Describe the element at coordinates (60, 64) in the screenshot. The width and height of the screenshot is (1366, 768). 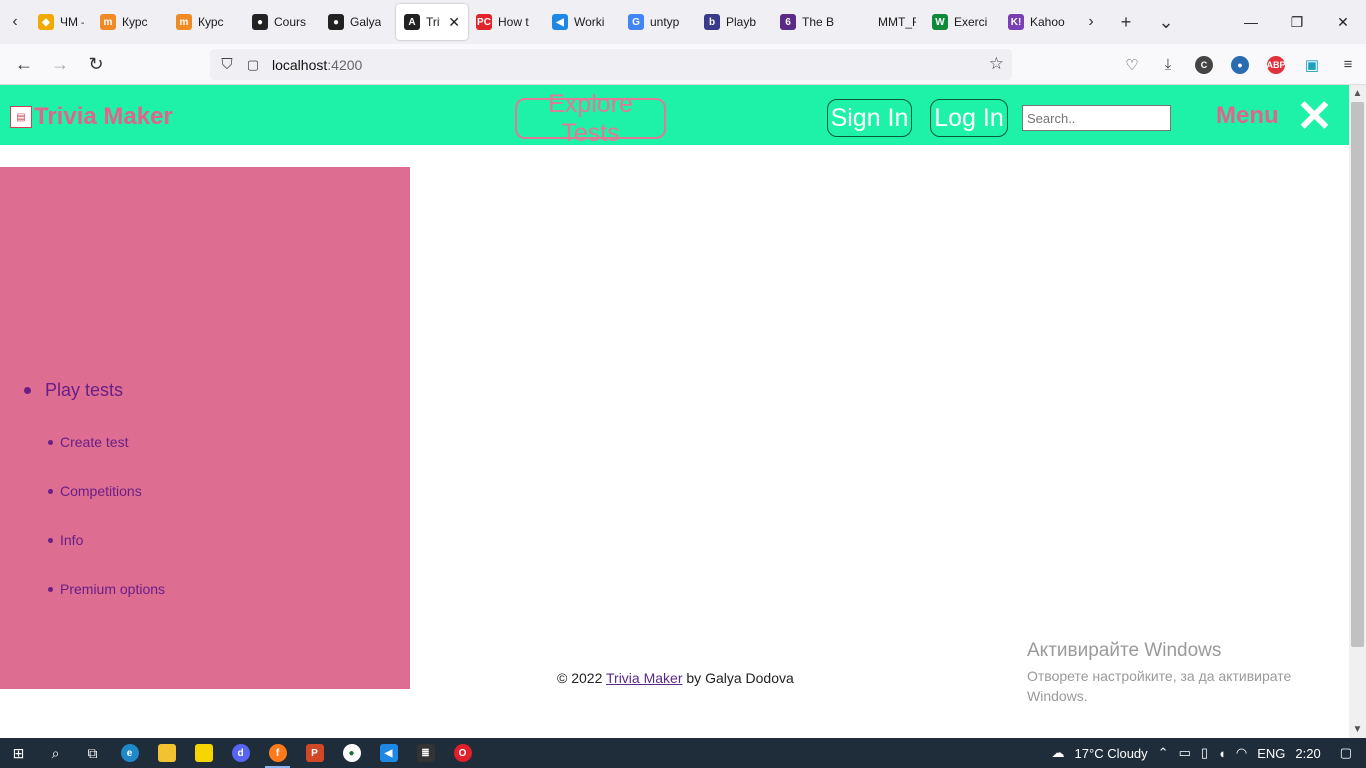
I see `forward-button: →` at that location.